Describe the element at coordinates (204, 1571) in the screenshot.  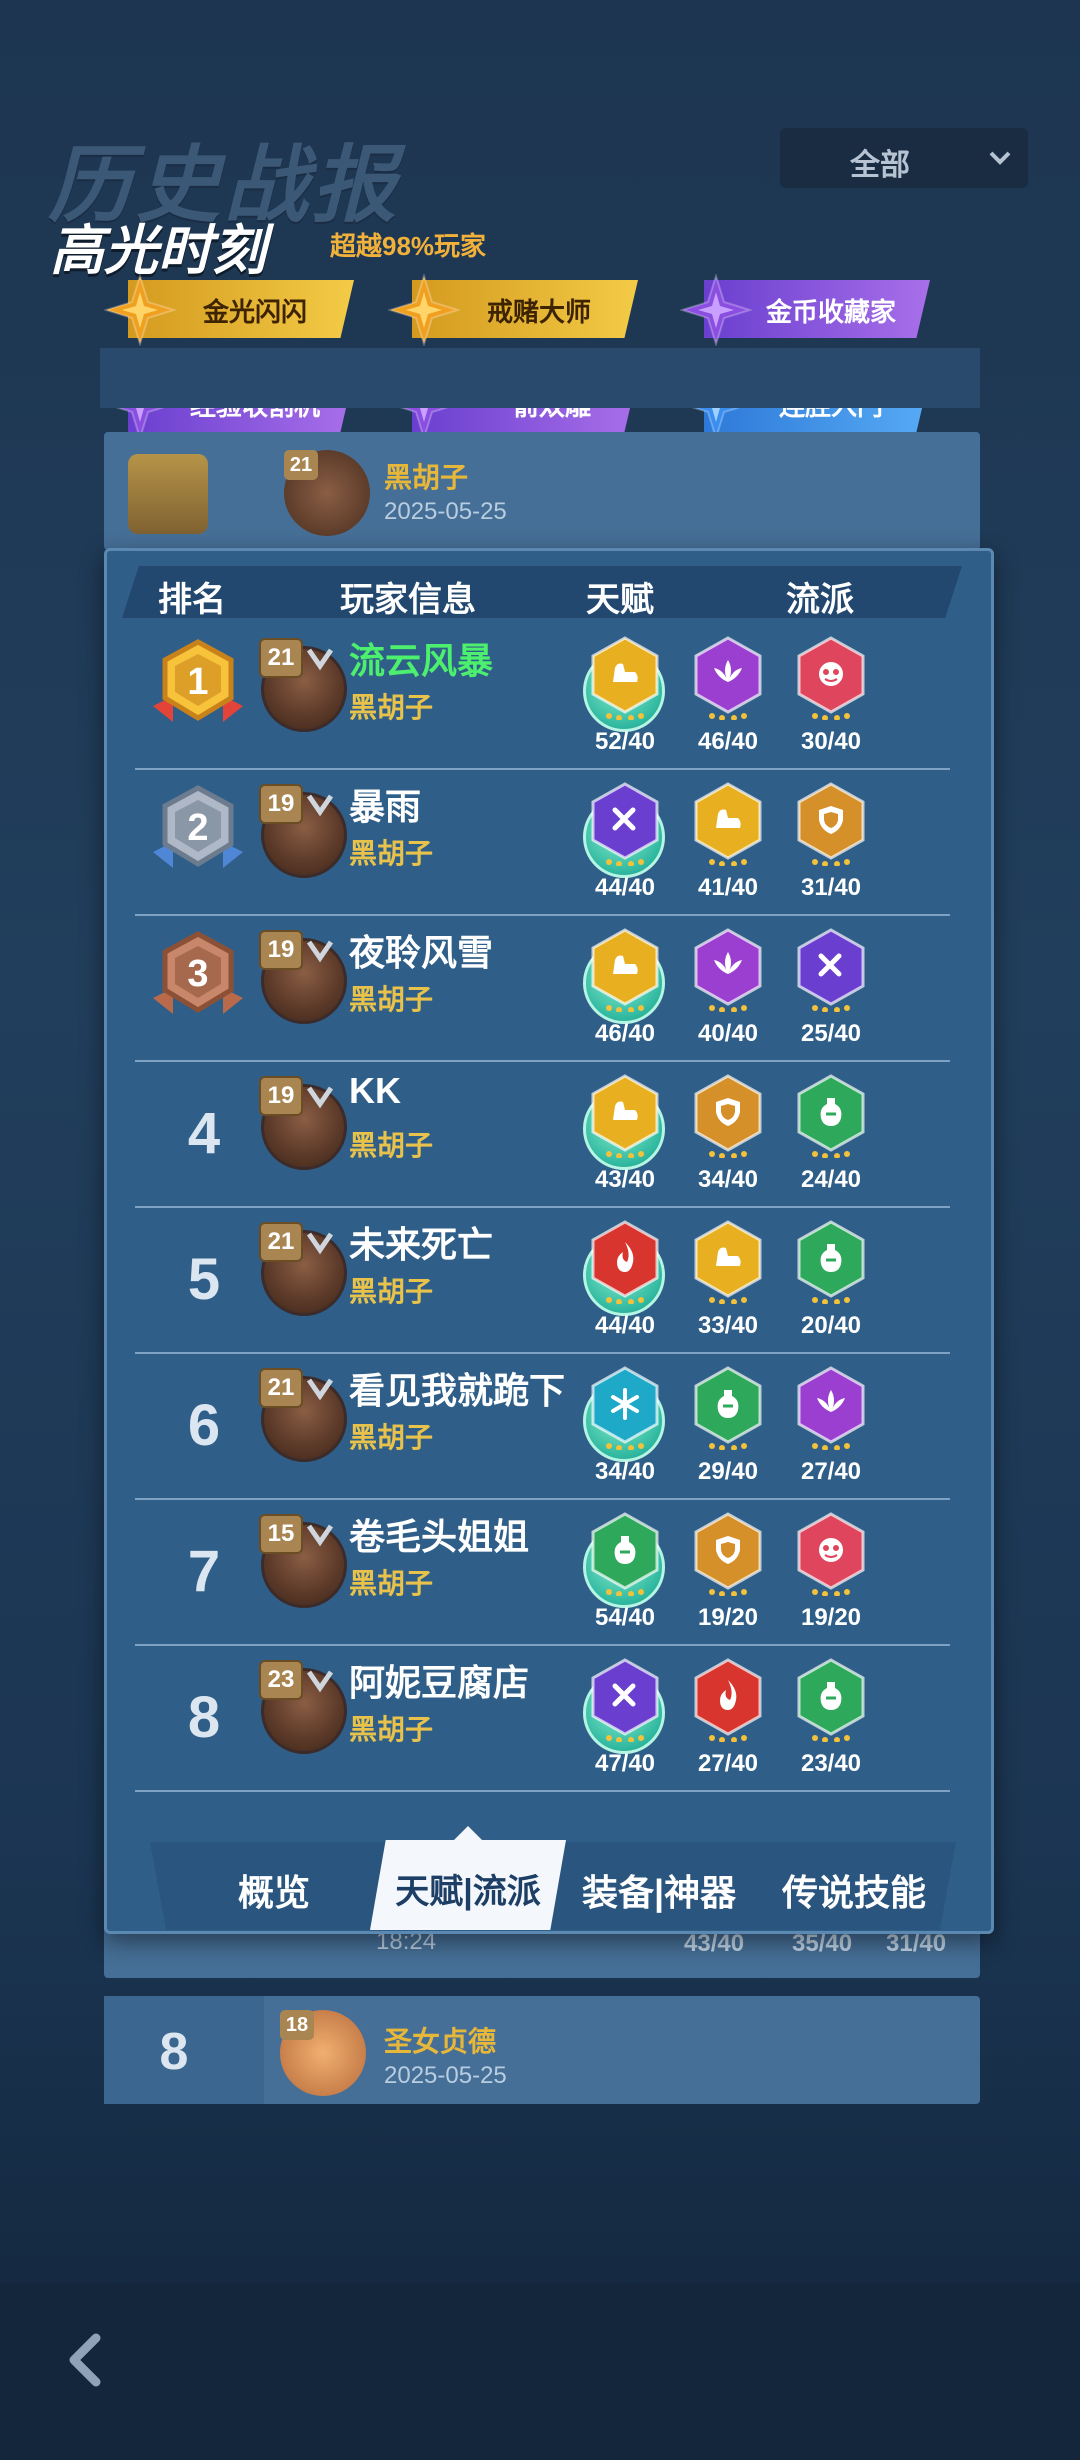
I see `rank-number: 7` at that location.